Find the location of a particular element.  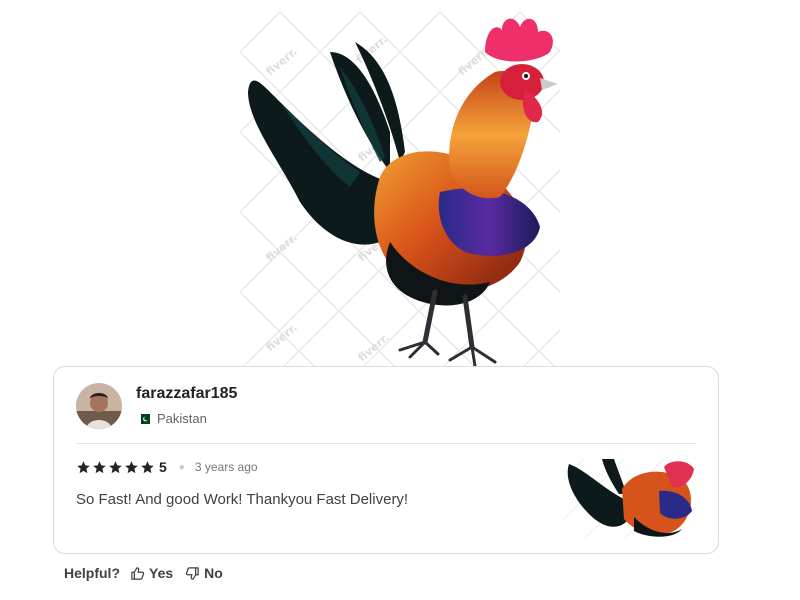

helpful-yes-button: Yes is located at coordinates (151, 573).